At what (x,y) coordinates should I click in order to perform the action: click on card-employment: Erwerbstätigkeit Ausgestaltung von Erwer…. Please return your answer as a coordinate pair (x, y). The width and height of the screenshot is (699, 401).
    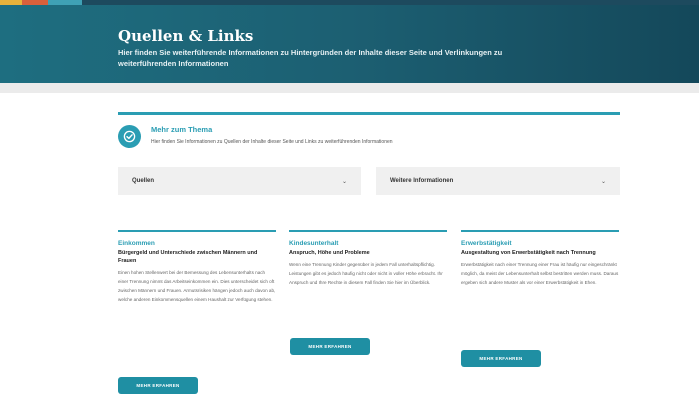
    Looking at the image, I should click on (540, 258).